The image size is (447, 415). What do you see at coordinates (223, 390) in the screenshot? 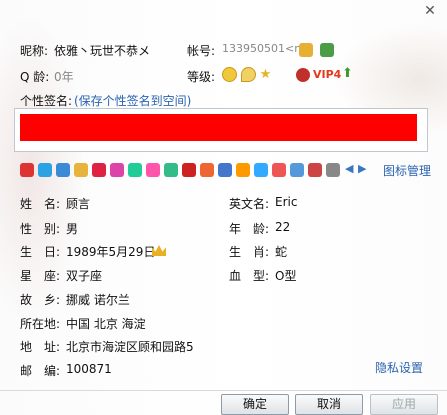
I see `footer-divider` at bounding box center [223, 390].